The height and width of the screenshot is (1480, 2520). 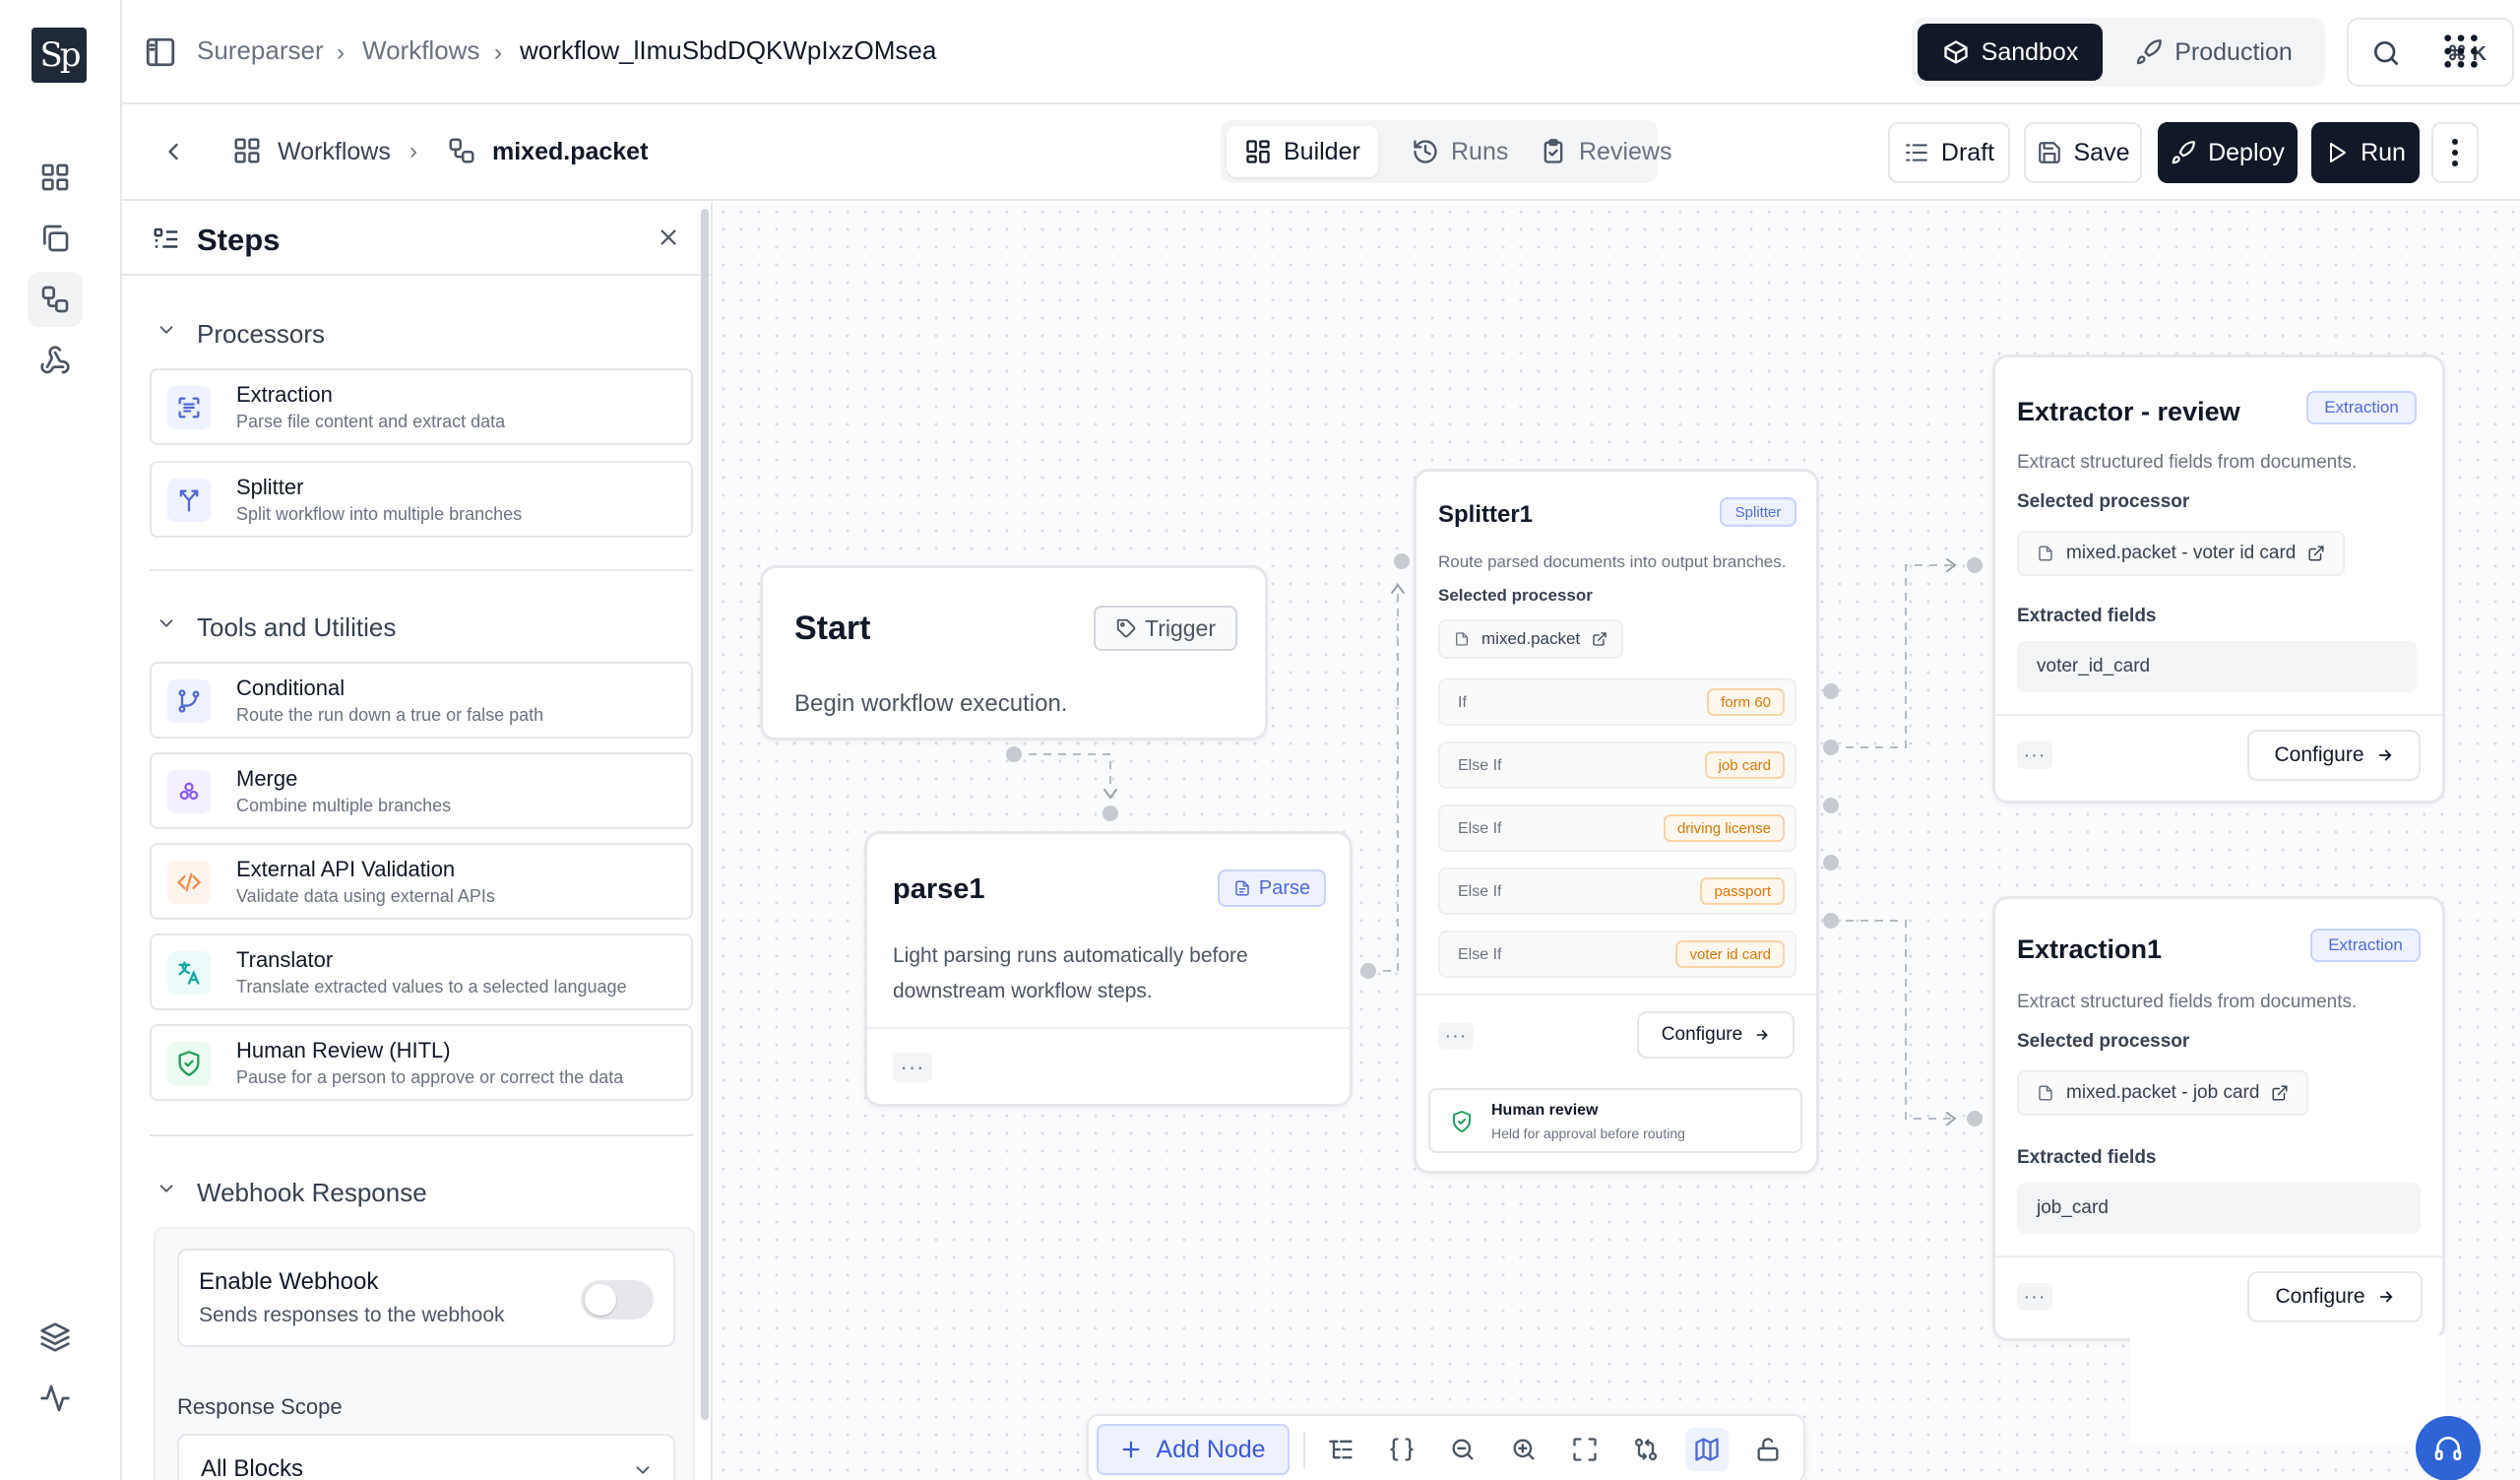 I want to click on port-extractor-review-in, so click(x=1975, y=565).